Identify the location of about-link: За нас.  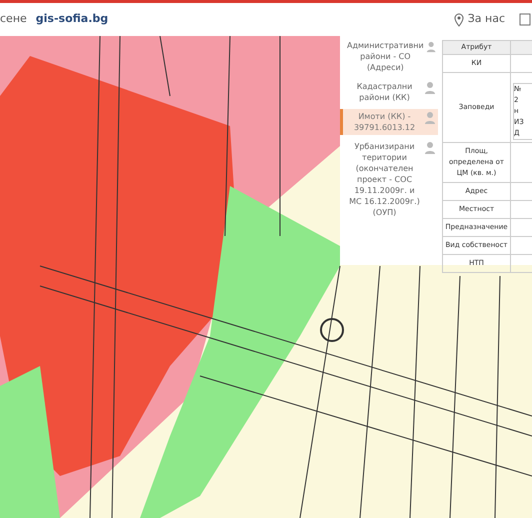
(486, 19).